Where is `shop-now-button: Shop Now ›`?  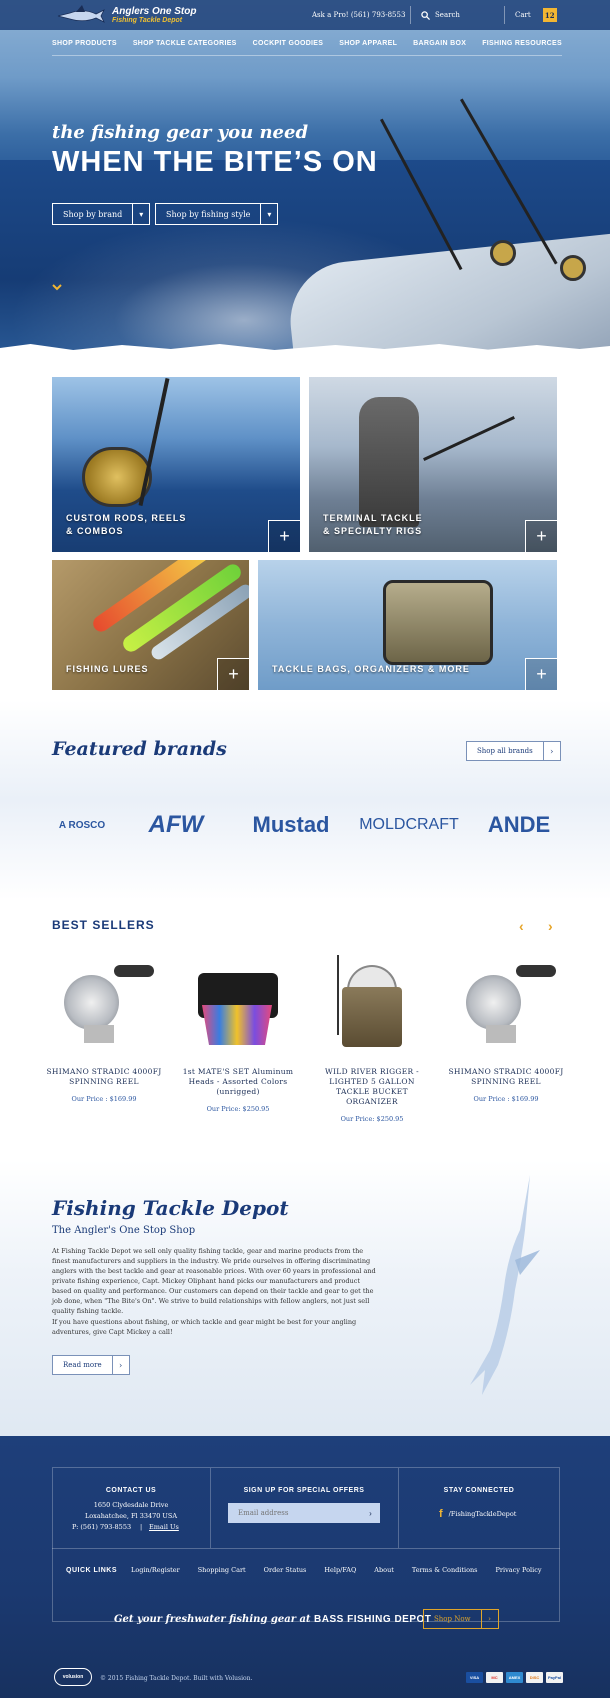 shop-now-button: Shop Now › is located at coordinates (461, 1619).